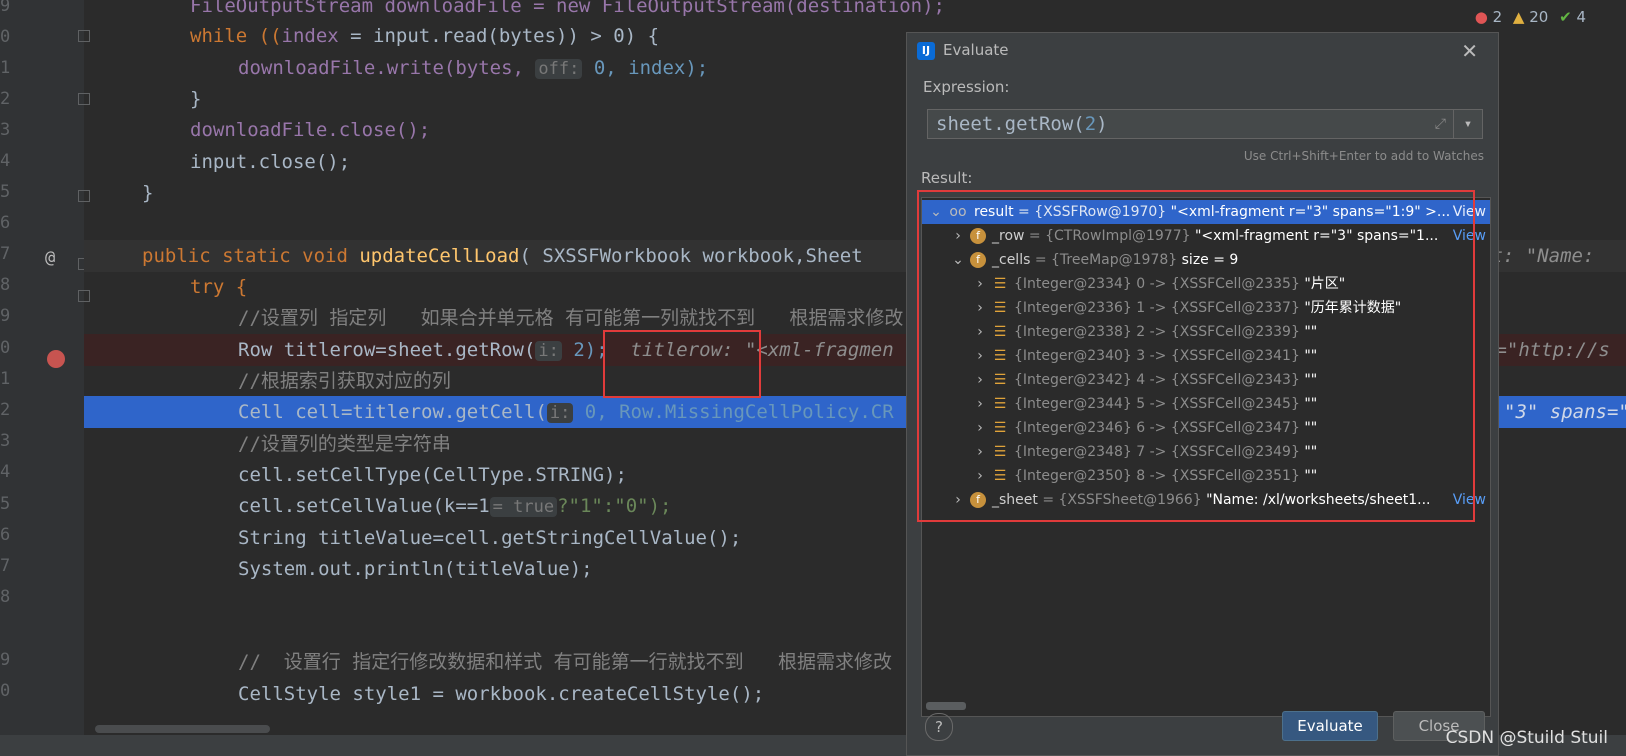  I want to click on error-icon: ●, so click(1481, 17).